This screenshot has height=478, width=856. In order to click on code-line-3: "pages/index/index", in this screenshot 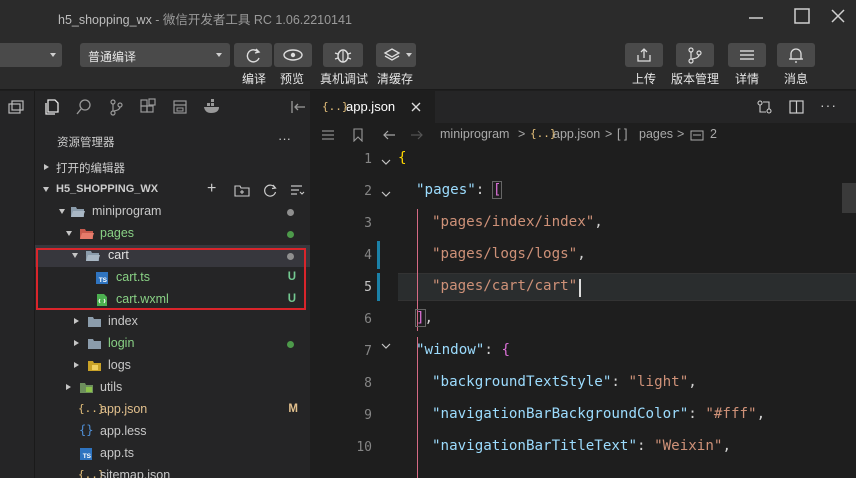, I will do `click(517, 222)`.